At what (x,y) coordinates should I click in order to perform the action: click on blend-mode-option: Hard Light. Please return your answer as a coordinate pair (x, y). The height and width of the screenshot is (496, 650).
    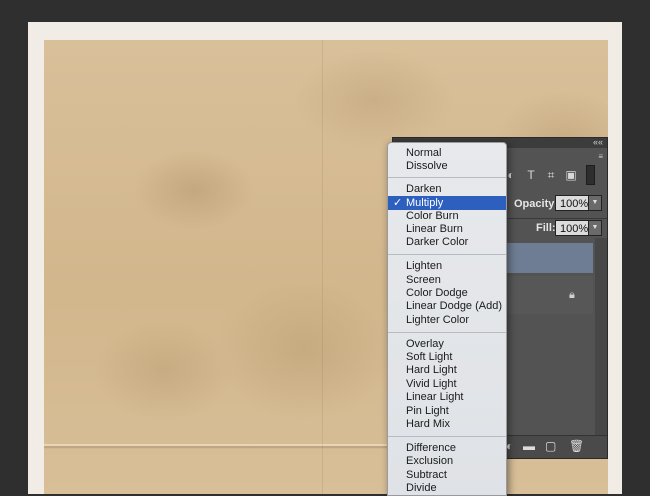
    Looking at the image, I should click on (447, 370).